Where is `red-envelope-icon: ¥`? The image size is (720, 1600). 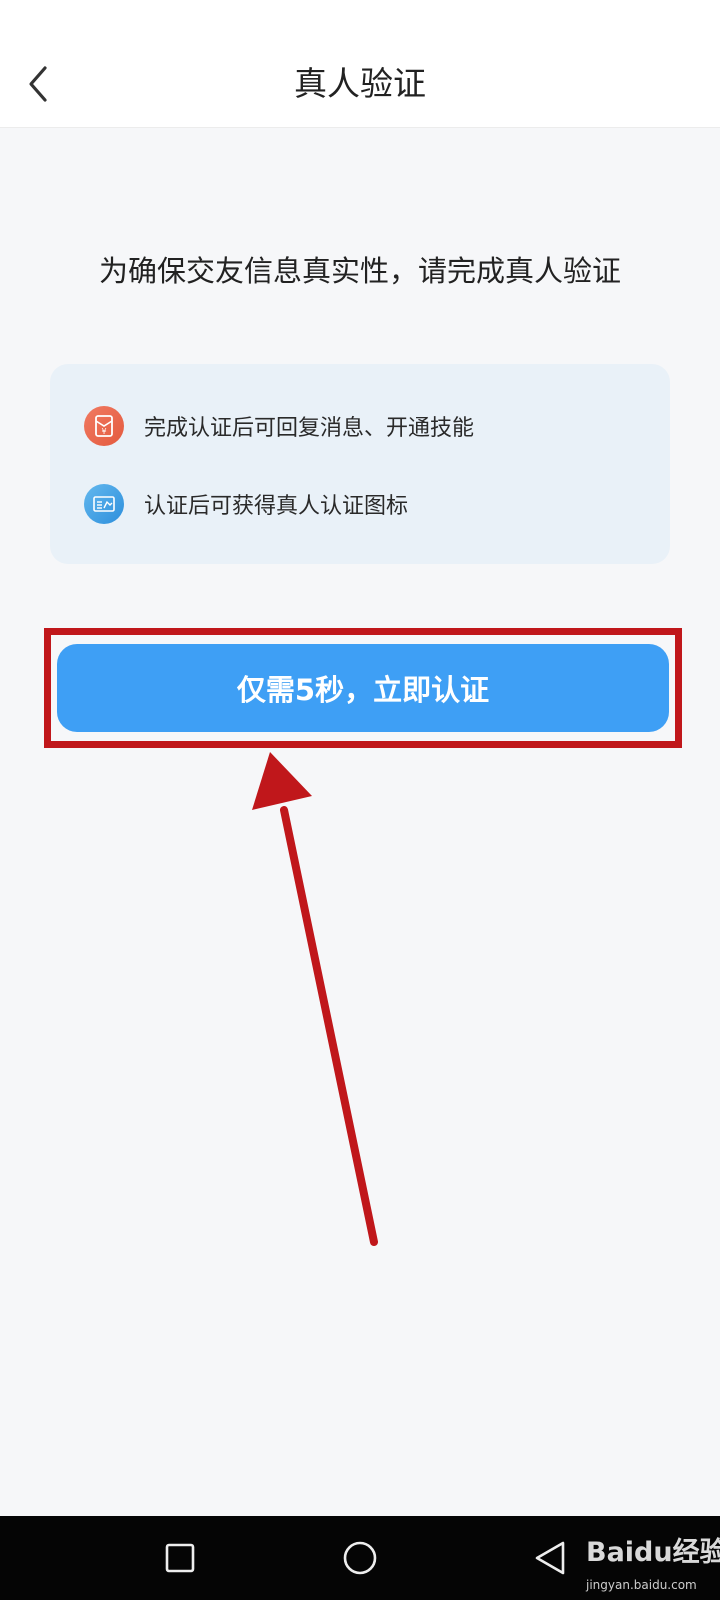
red-envelope-icon: ¥ is located at coordinates (104, 426).